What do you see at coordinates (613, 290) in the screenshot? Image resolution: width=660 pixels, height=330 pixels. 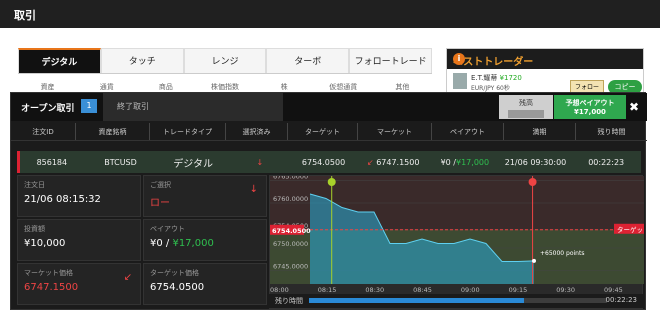 I see `x-tick-label: 09:45` at bounding box center [613, 290].